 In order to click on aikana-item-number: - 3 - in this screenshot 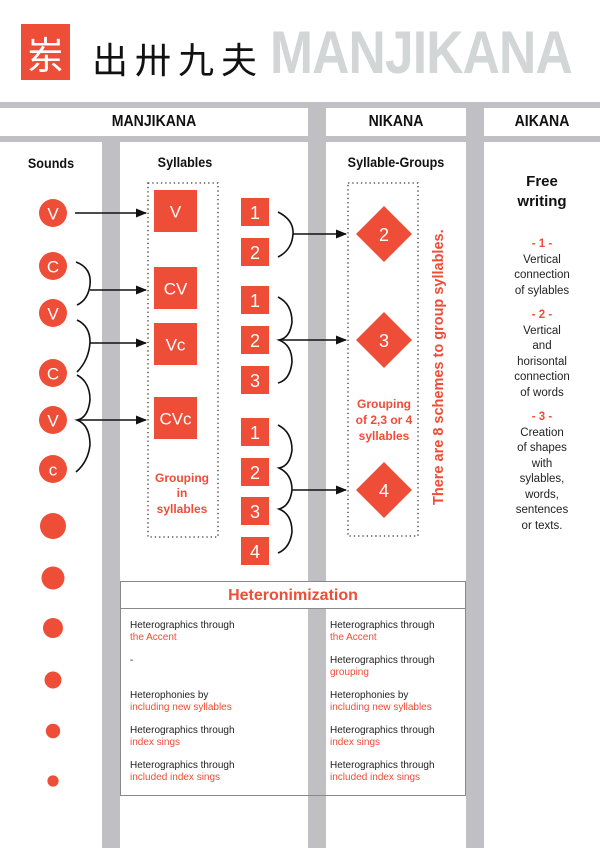, I will do `click(542, 417)`.